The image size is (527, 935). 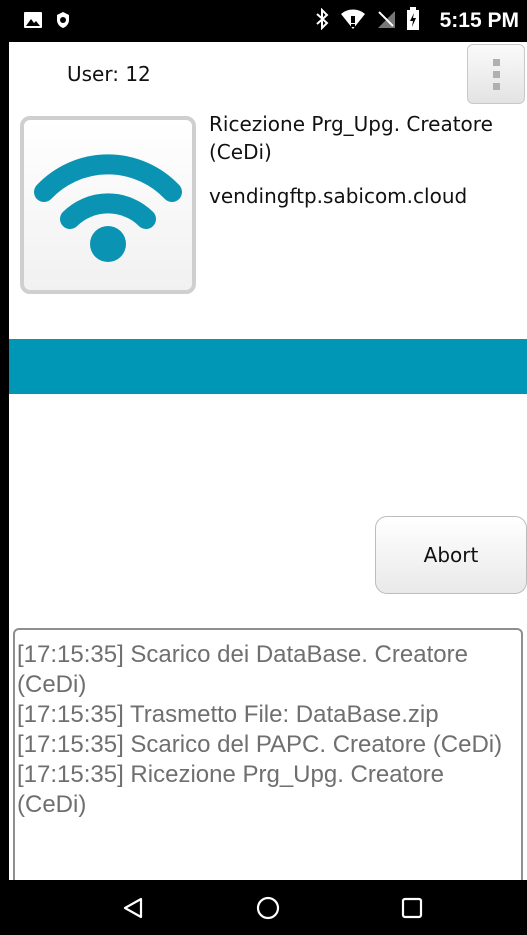 I want to click on status-time: 5:15 PM, so click(x=479, y=20).